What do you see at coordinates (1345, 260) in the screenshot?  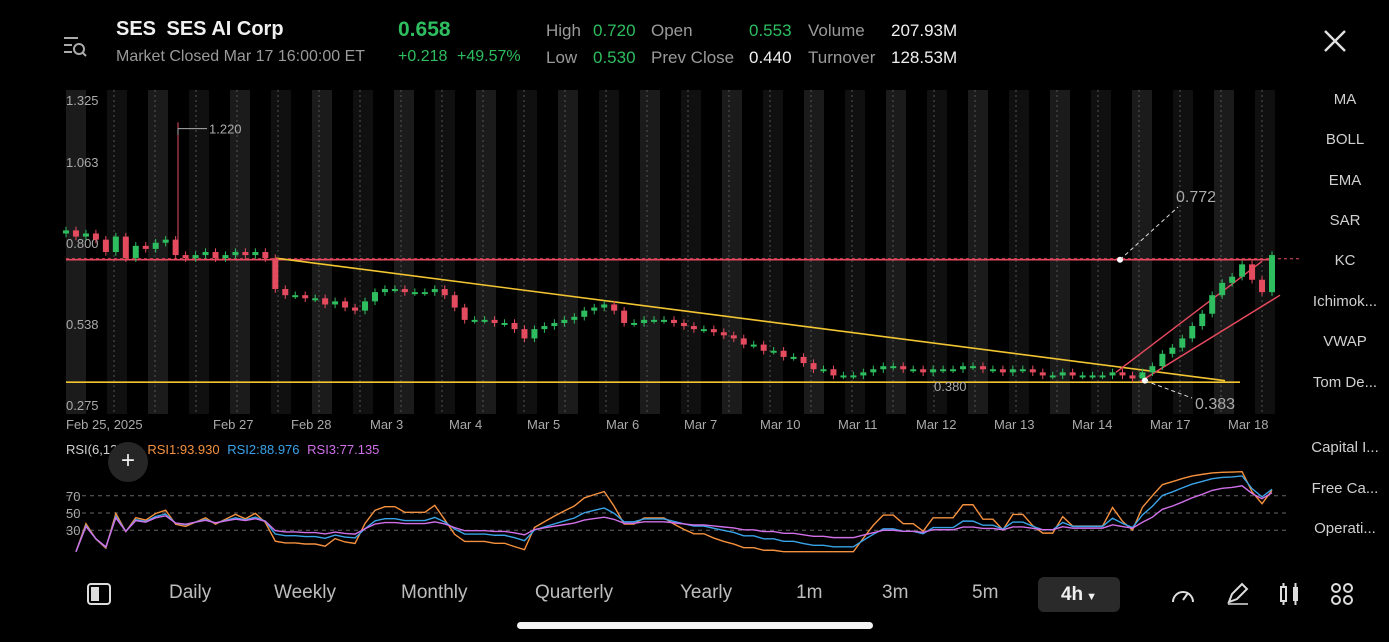 I see `indicator-kc: KC` at bounding box center [1345, 260].